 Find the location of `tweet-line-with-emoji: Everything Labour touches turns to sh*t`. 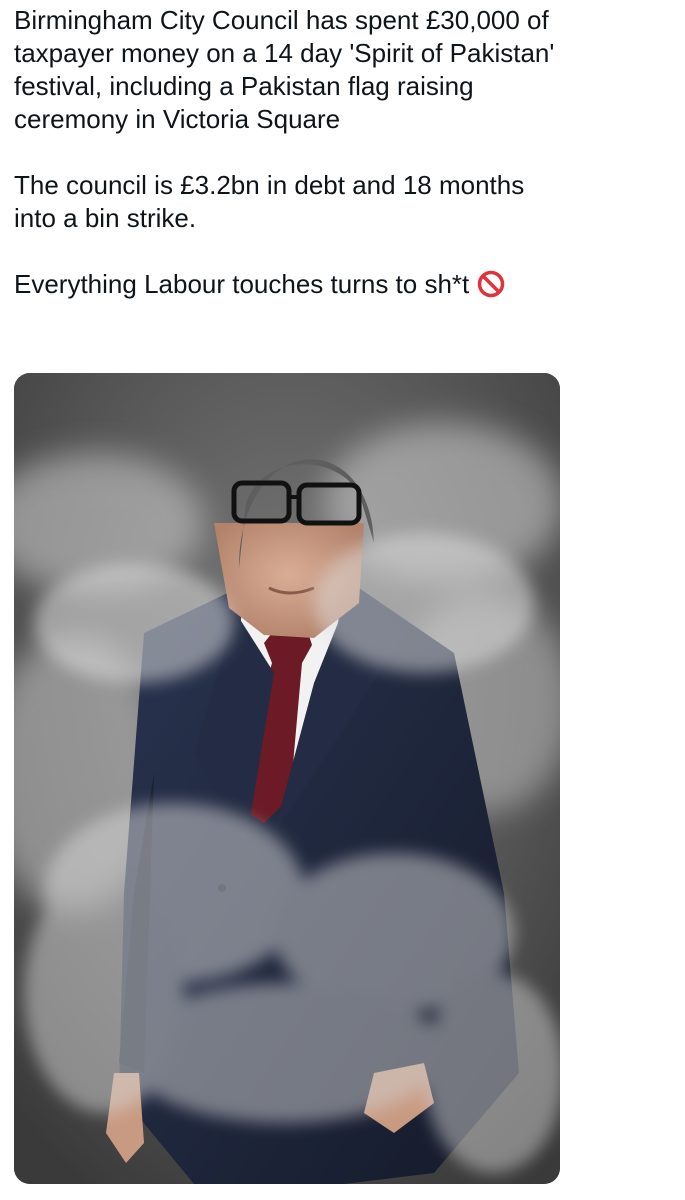

tweet-line-with-emoji: Everything Labour touches turns to sh*t is located at coordinates (344, 284).